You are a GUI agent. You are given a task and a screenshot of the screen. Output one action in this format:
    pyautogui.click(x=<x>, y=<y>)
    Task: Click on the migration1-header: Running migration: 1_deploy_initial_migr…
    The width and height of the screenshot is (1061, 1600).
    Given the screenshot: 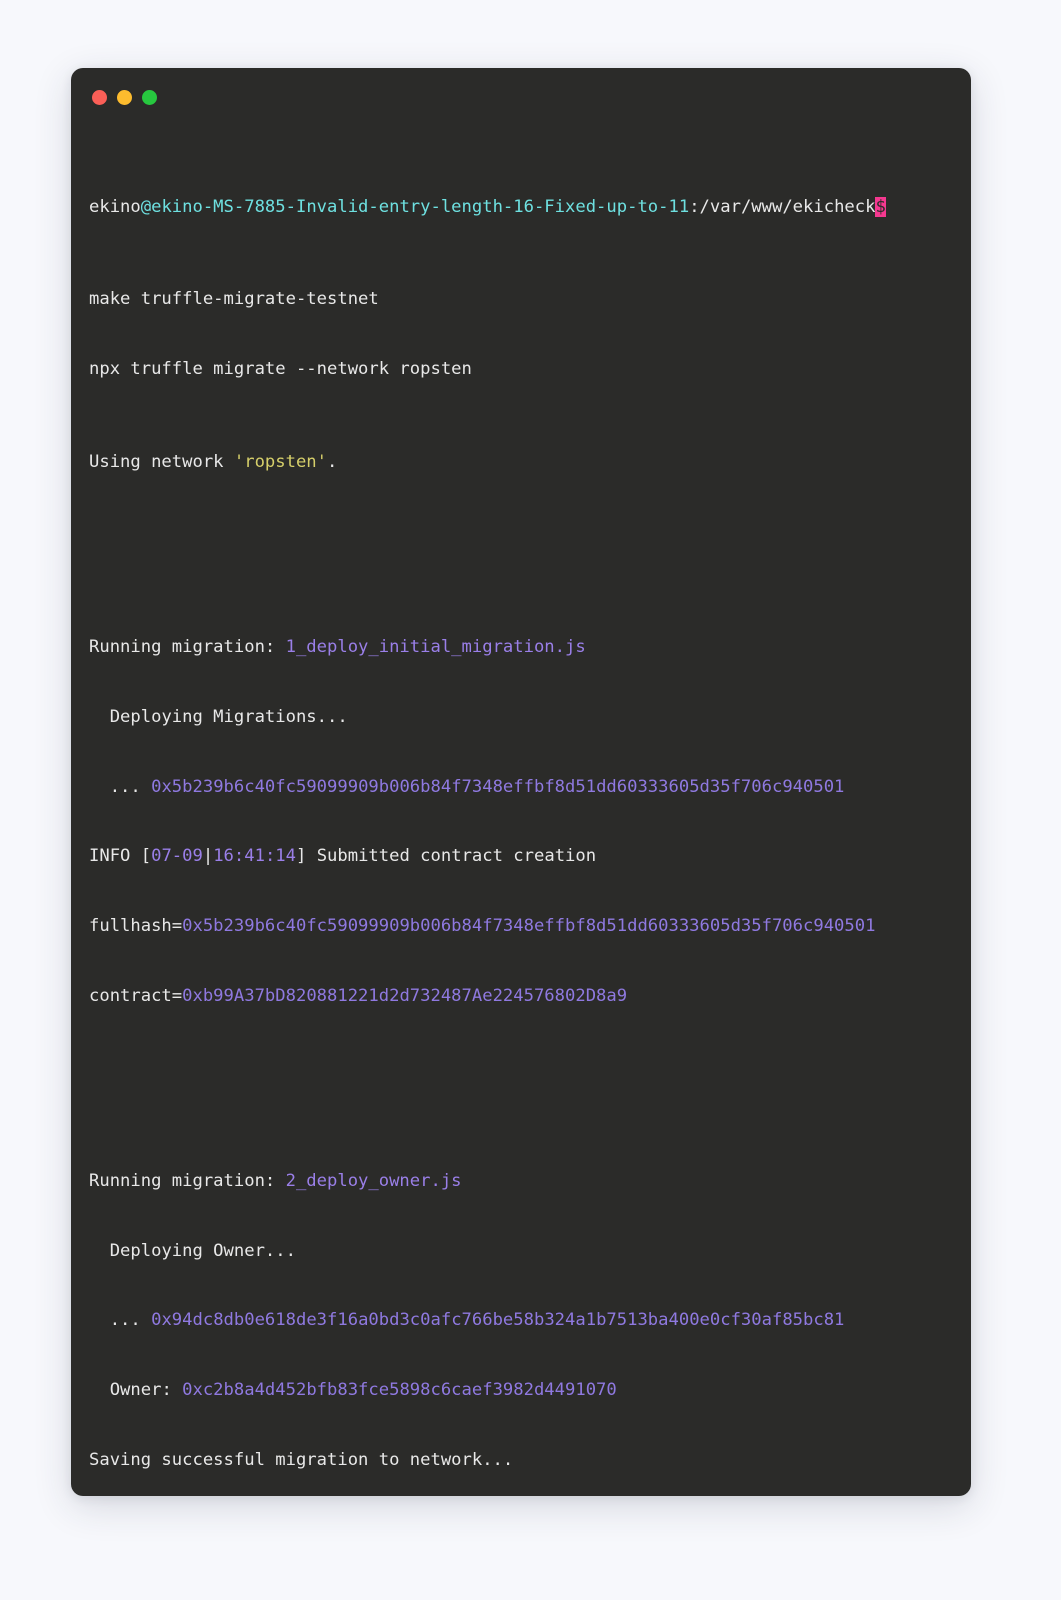 What is the action you would take?
    pyautogui.click(x=521, y=647)
    